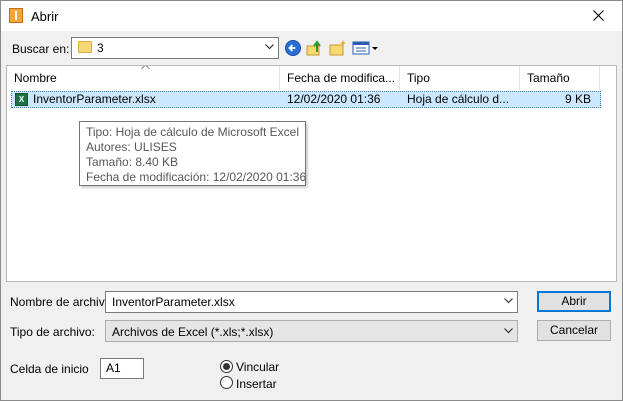 This screenshot has height=401, width=623. What do you see at coordinates (559, 99) in the screenshot?
I see `file-size-cell: 9 KB` at bounding box center [559, 99].